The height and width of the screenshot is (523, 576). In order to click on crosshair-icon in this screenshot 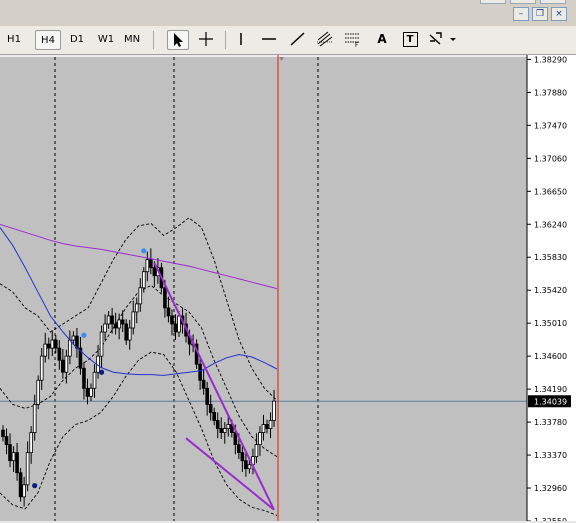, I will do `click(206, 39)`.